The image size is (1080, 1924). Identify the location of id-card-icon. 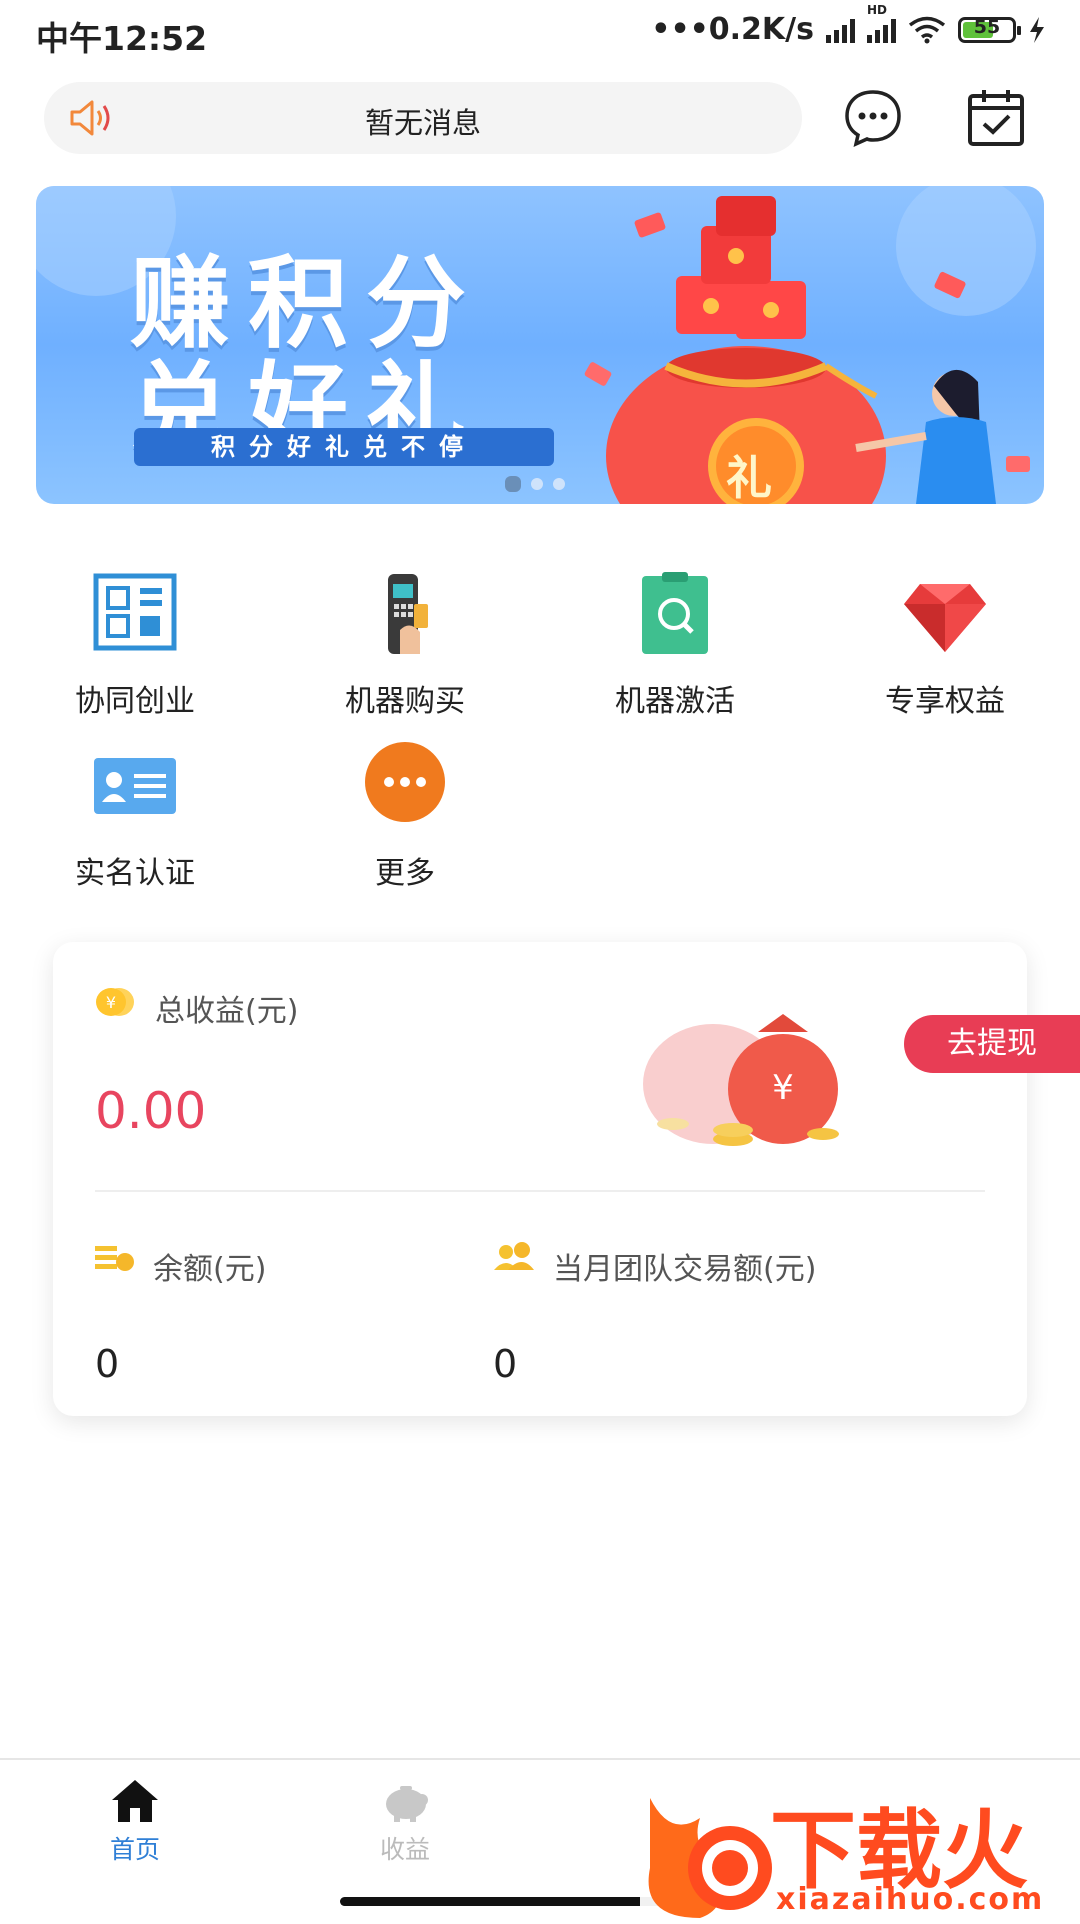
(135, 786).